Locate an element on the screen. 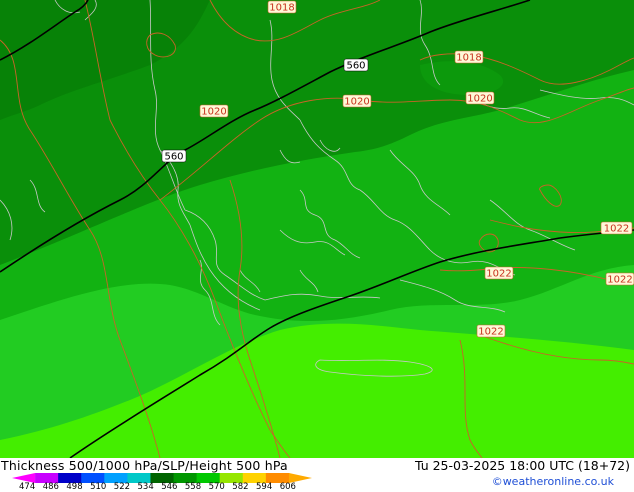 Image resolution: width=634 pixels, height=492 pixels. scale-tick-label: 606 is located at coordinates (287, 487).